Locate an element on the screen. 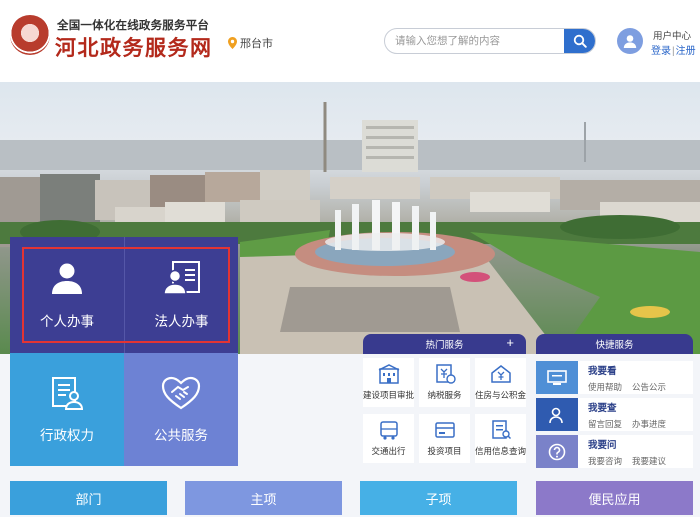 Image resolution: width=700 pixels, height=517 pixels. quick-services-title: 快捷服务 is located at coordinates (614, 345).